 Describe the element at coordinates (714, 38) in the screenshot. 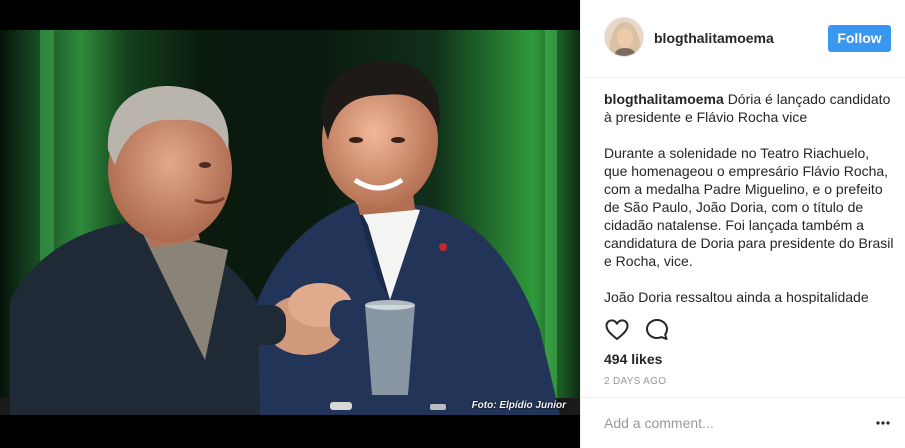

I see `header-username: blogthalitamoema` at that location.